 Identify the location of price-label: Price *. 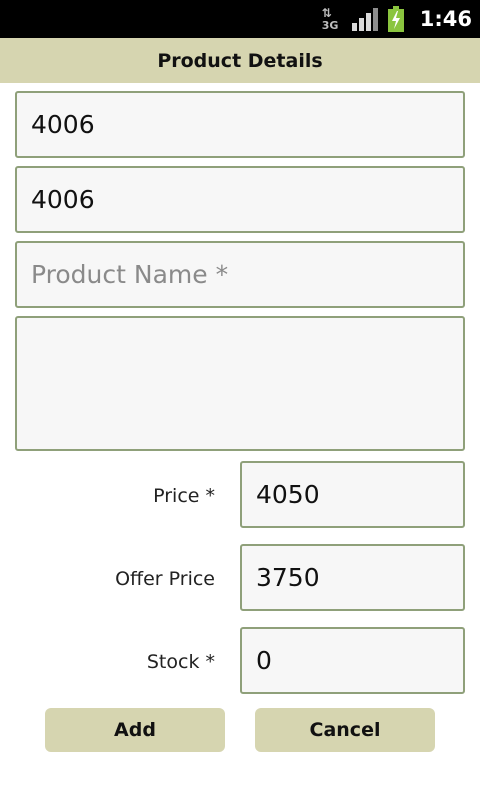
(184, 496).